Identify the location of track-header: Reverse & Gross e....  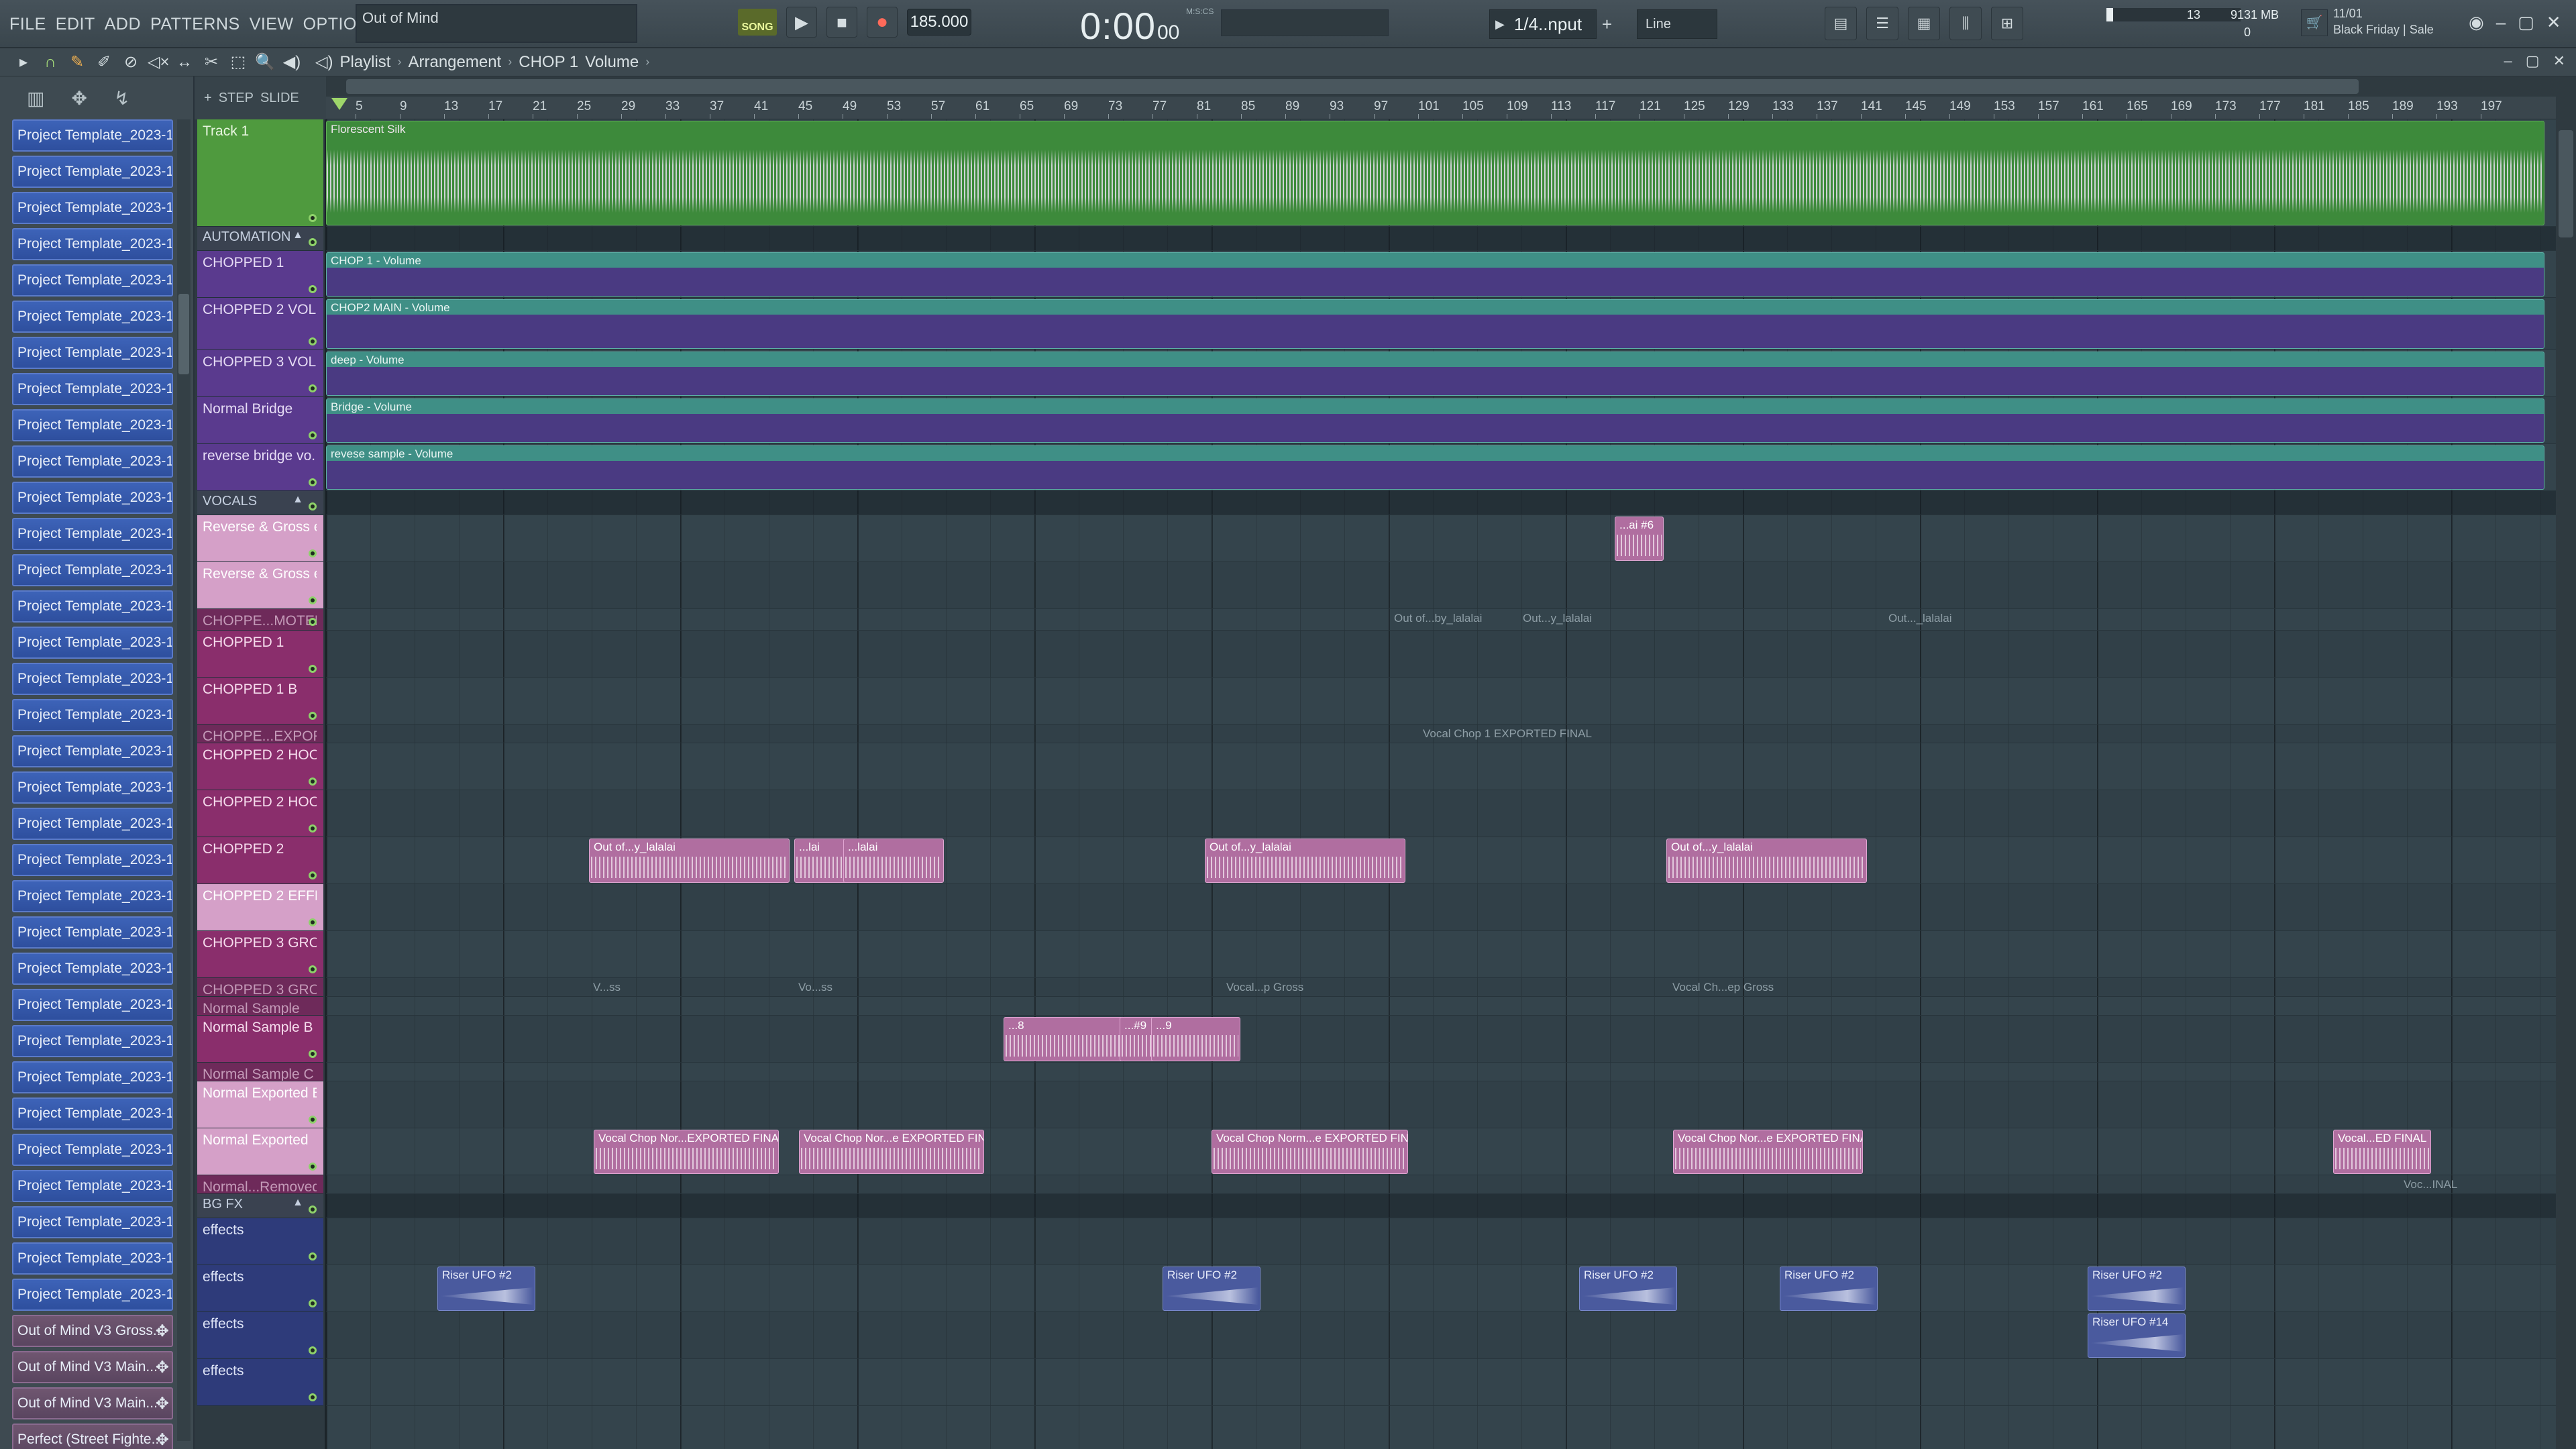
(260, 585).